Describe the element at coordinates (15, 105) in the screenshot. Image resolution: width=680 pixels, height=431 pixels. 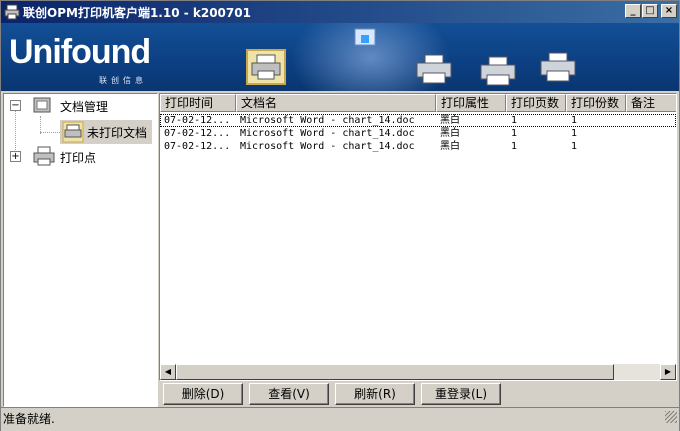
I see `tree-expand-toggle: −` at that location.